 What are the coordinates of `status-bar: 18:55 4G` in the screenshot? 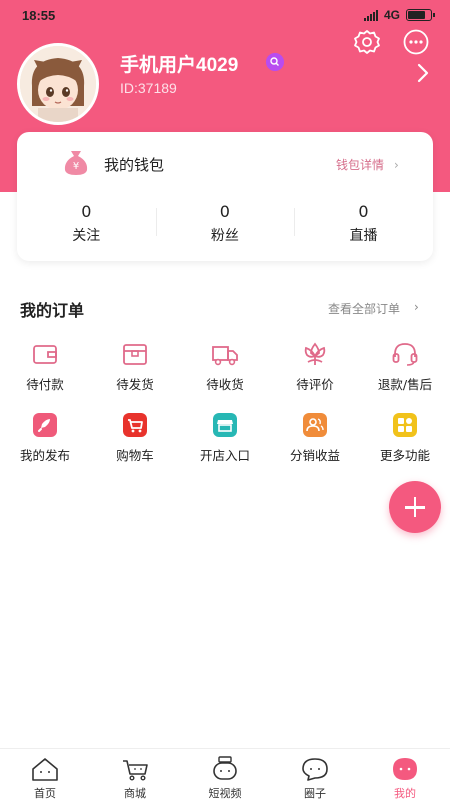 It's located at (225, 16).